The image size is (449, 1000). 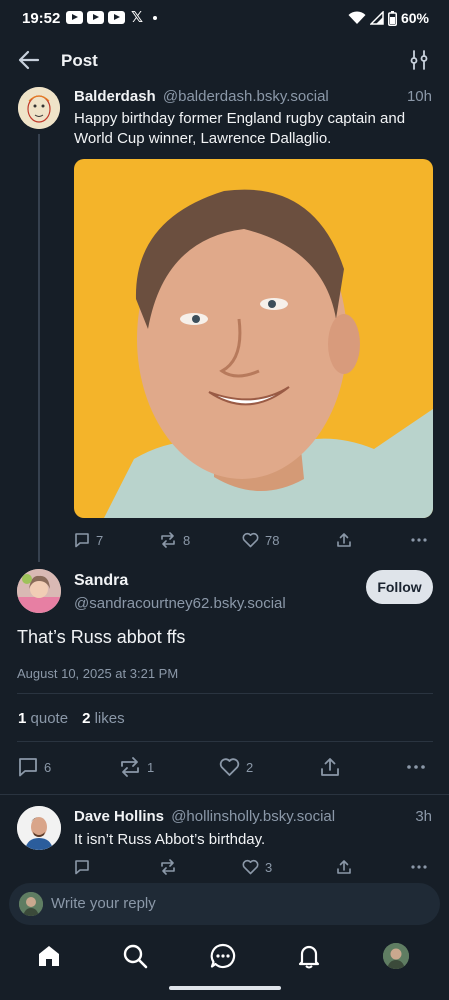 I want to click on reply-count: 6, so click(x=48, y=767).